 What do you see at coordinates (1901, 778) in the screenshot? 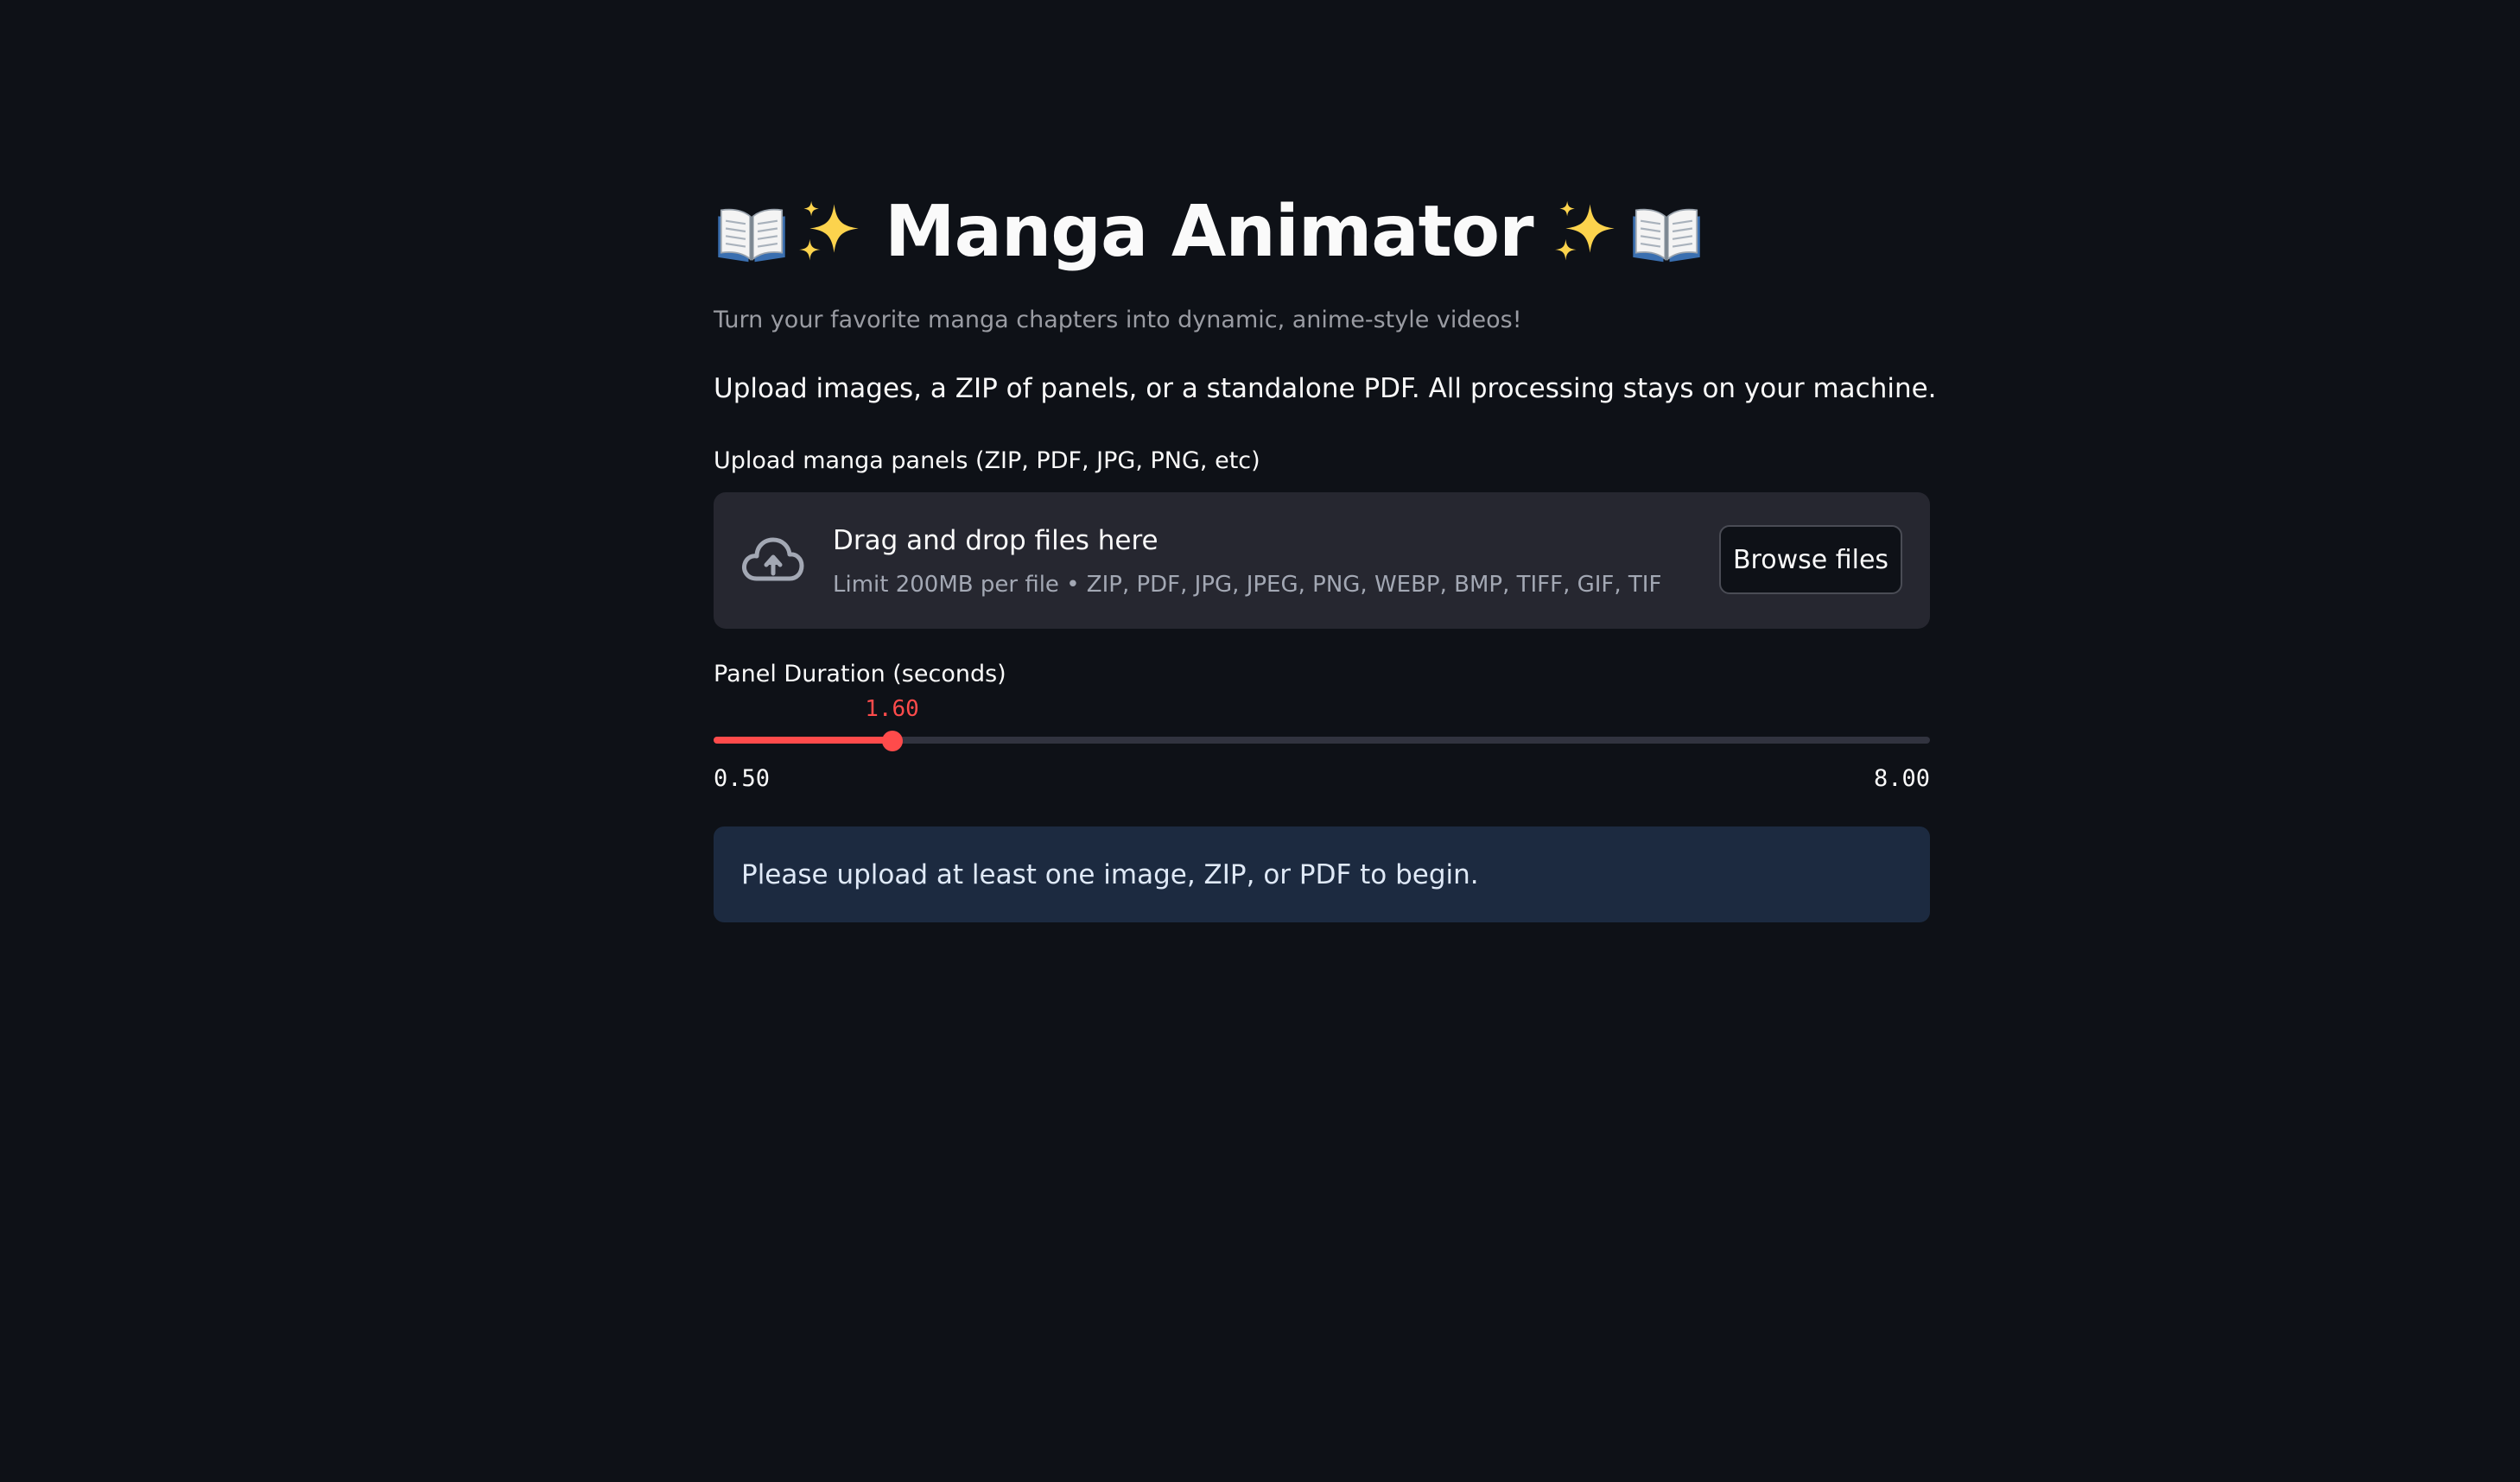
I see `slider-max-label: 8.00` at bounding box center [1901, 778].